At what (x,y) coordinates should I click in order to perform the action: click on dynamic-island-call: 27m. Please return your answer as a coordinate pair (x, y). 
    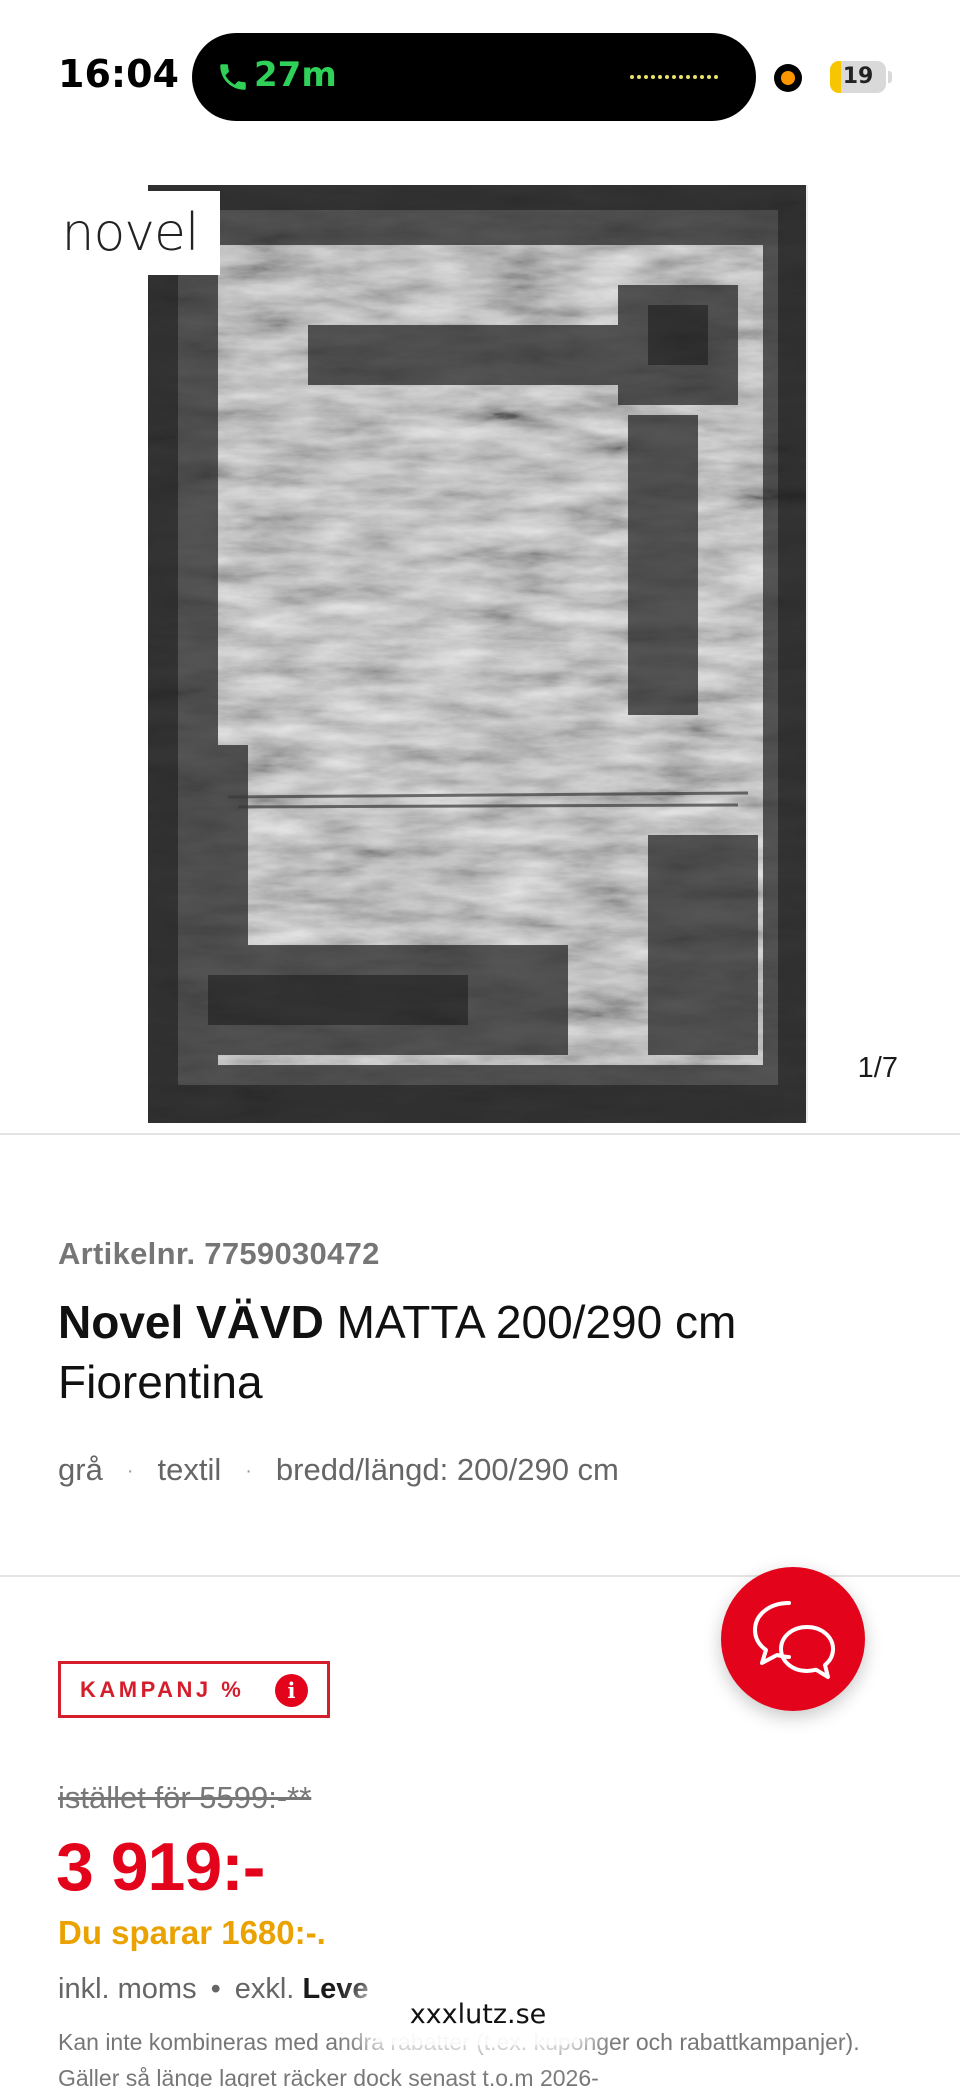
    Looking at the image, I should click on (474, 77).